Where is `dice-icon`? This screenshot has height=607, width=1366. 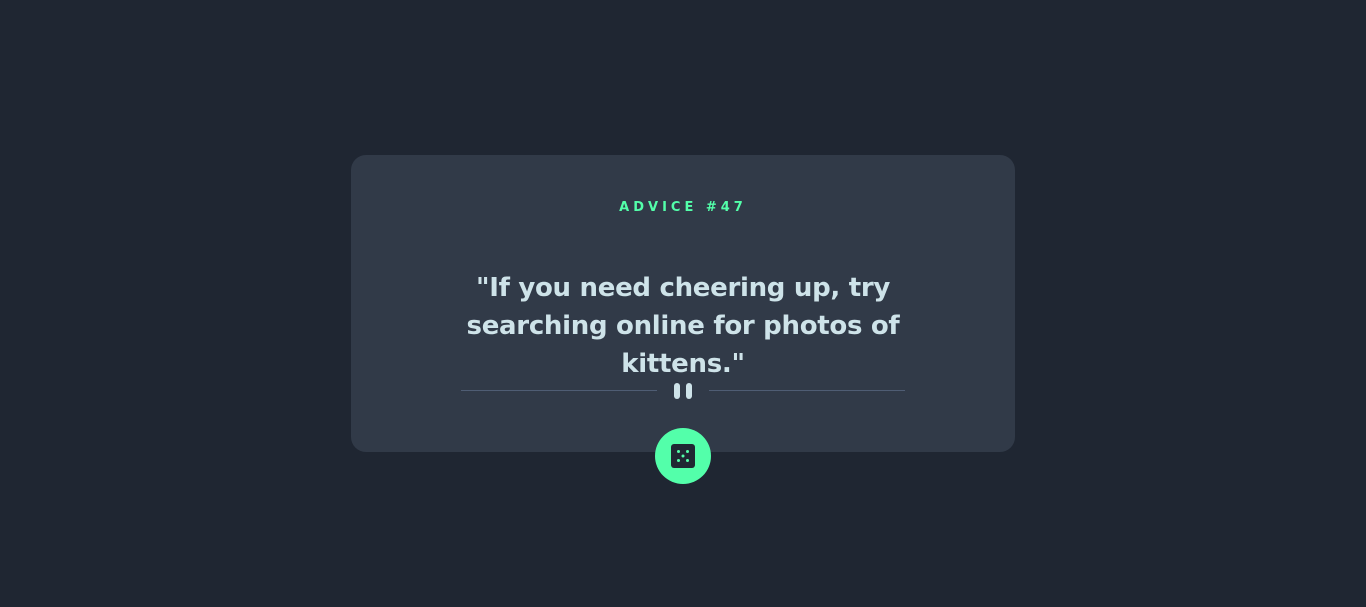
dice-icon is located at coordinates (683, 456).